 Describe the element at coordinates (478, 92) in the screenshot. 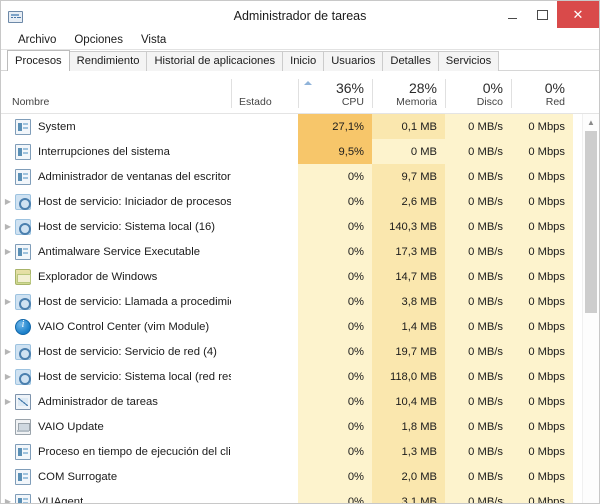

I see `column-header-disco: 0% Disco` at that location.